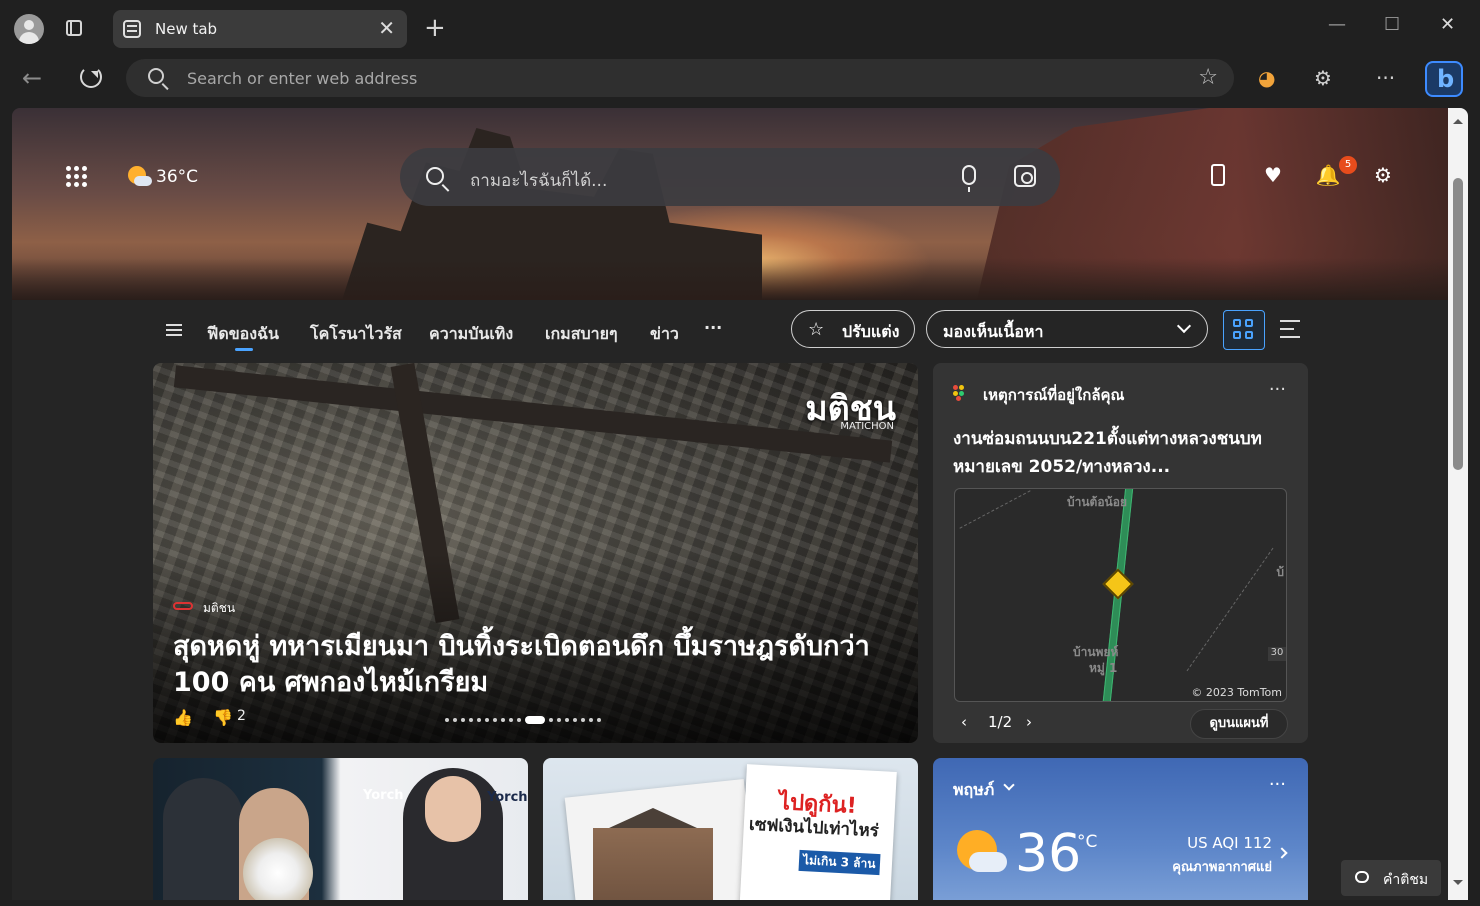  Describe the element at coordinates (1067, 329) in the screenshot. I see `content-visibility-dropdown: มองเห็นเนื้อหา` at that location.